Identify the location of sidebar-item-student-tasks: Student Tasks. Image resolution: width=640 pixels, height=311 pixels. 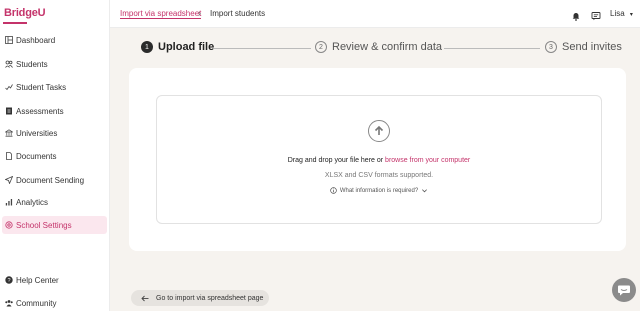
(54, 87).